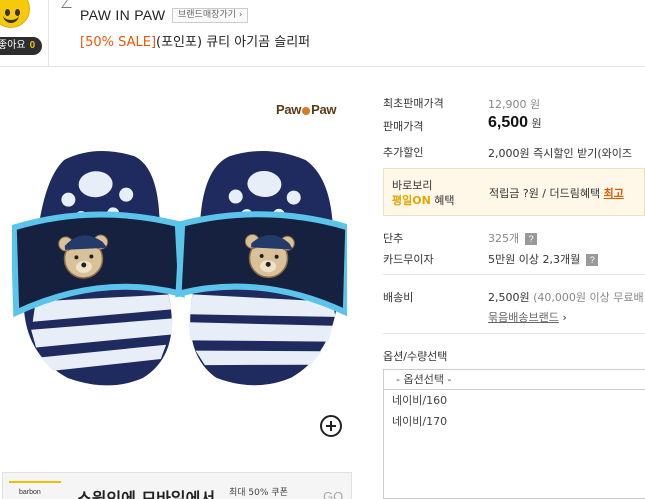 This screenshot has width=645, height=499. I want to click on option-placeholder: - 옵션선택 -, so click(514, 380).